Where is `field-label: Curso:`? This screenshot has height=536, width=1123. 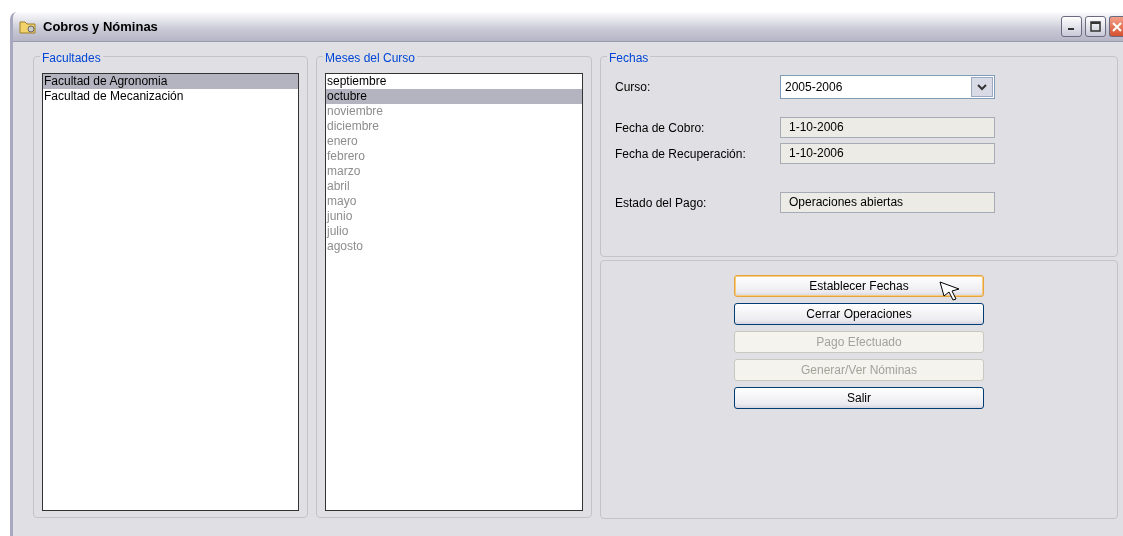 field-label: Curso: is located at coordinates (633, 87).